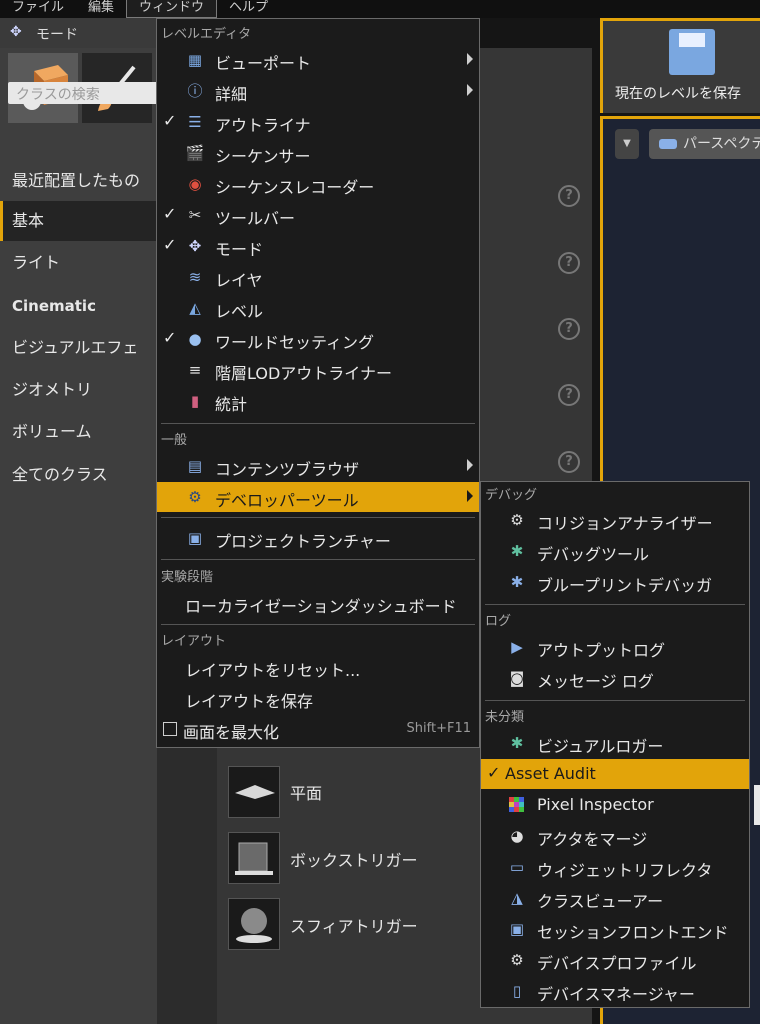 The width and height of the screenshot is (760, 1024). I want to click on menu-edit: 編集, so click(101, 9).